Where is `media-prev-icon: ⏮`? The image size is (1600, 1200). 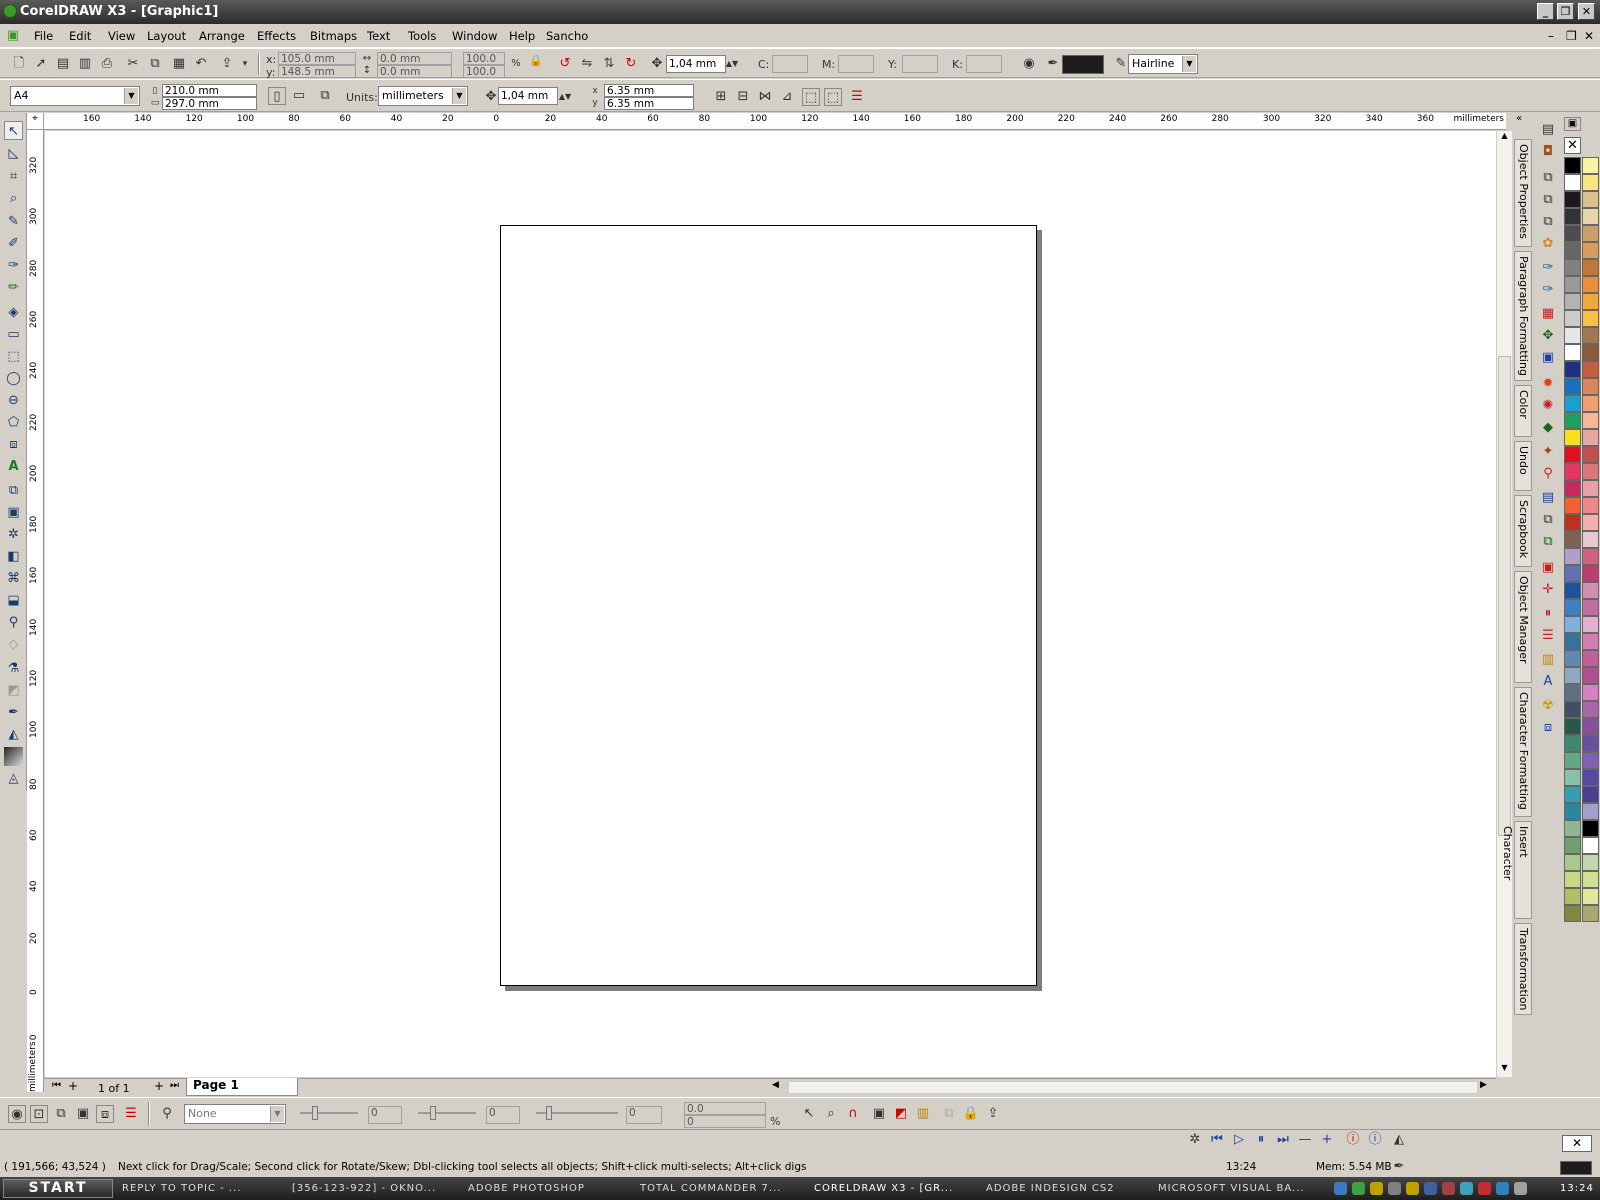
media-prev-icon: ⏮ is located at coordinates (1217, 1140).